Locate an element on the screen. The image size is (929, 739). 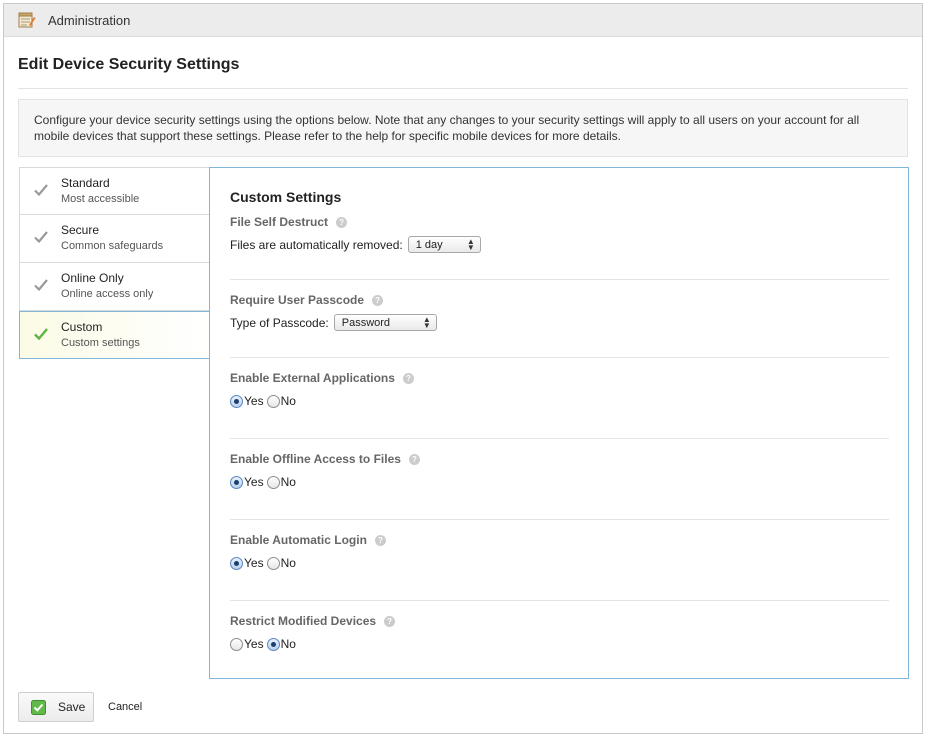
field-label: Type of Passcode: is located at coordinates (279, 322).